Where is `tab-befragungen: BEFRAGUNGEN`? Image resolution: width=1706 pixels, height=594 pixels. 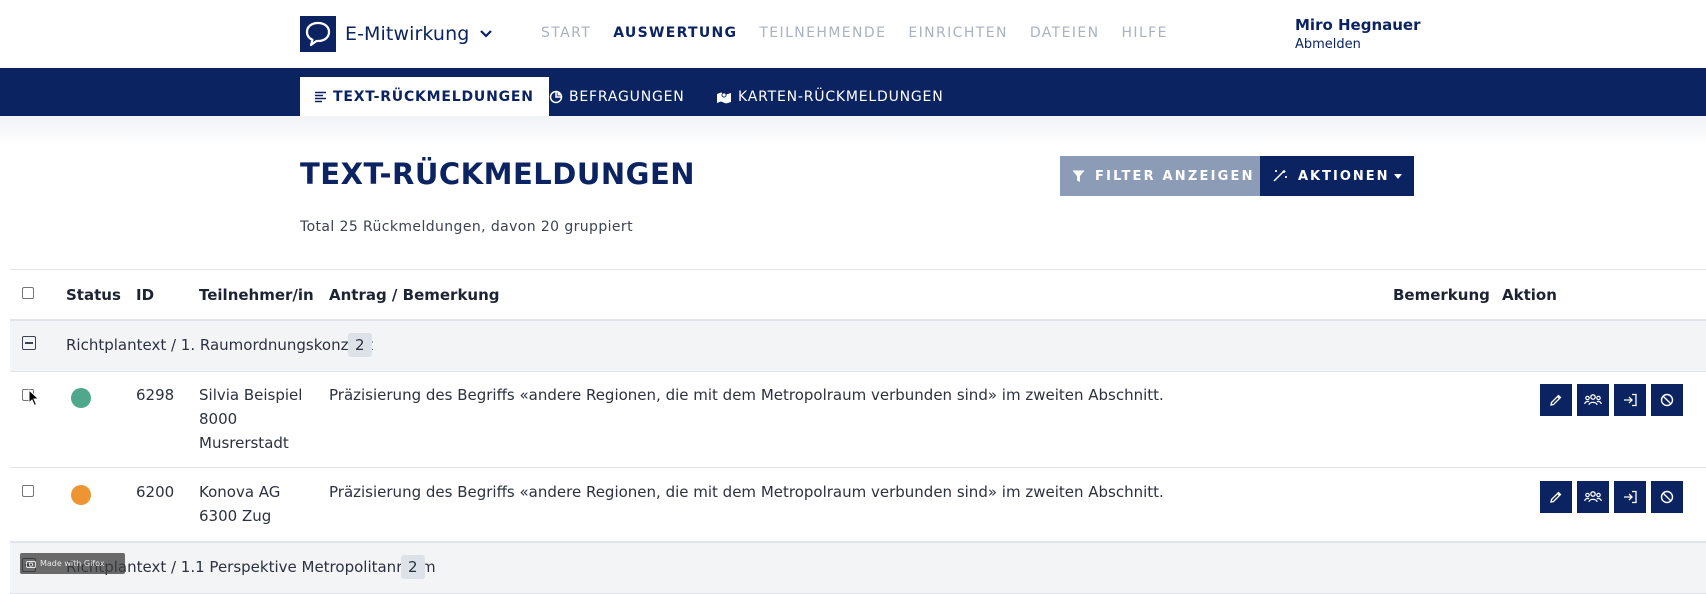 tab-befragungen: BEFRAGUNGEN is located at coordinates (617, 96).